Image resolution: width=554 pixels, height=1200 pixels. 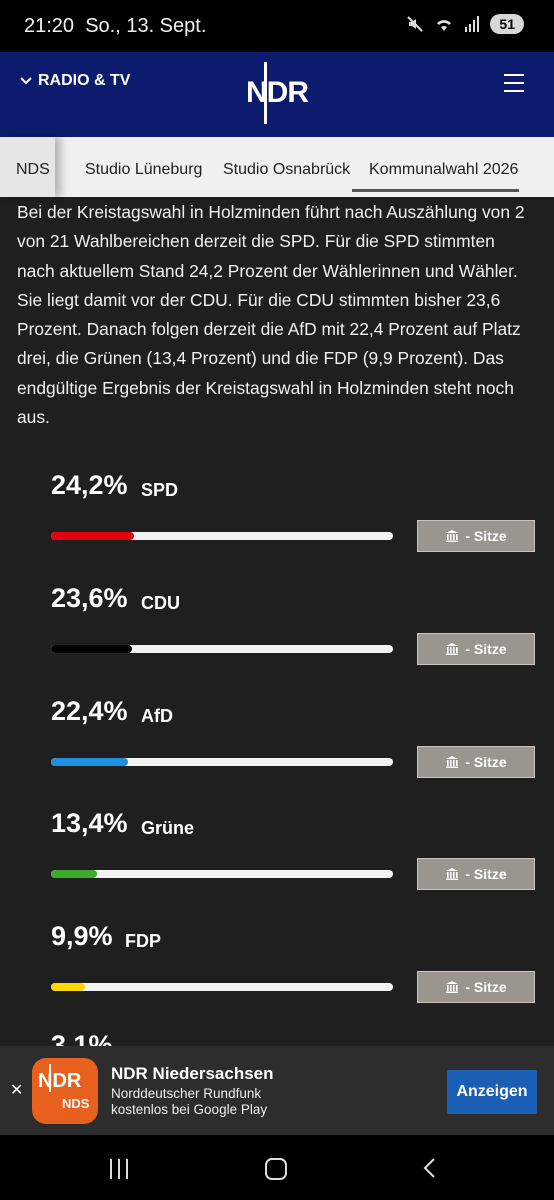 I want to click on result-percent: 23,6%, so click(x=89, y=598).